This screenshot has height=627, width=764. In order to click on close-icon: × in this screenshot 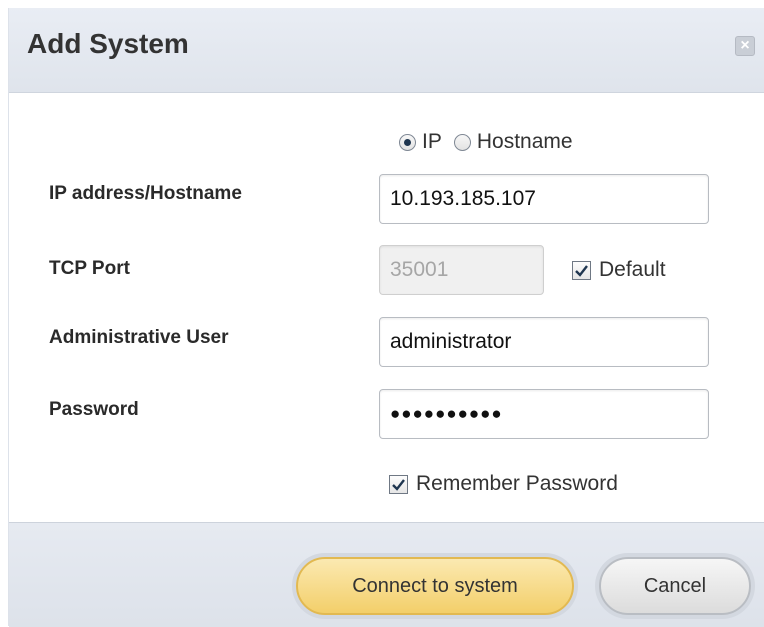, I will do `click(745, 46)`.